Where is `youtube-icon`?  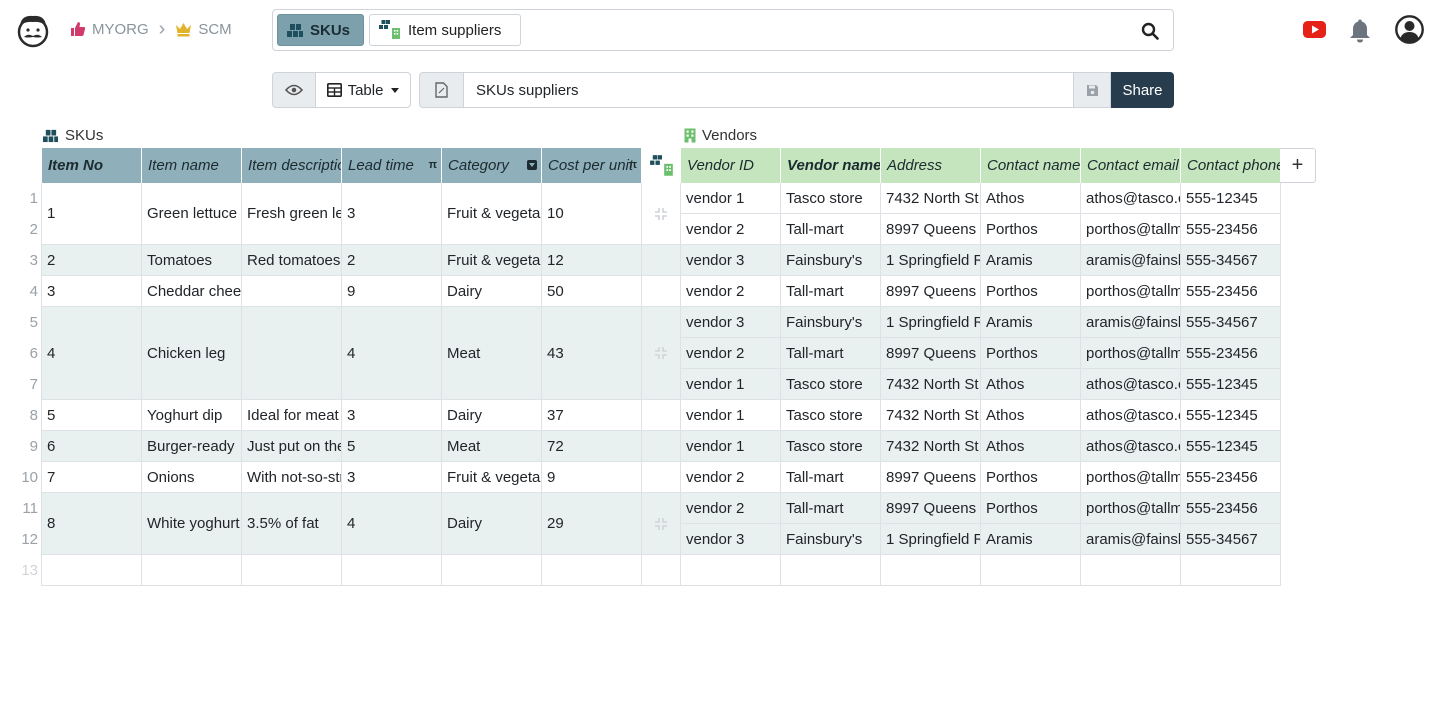
youtube-icon is located at coordinates (1314, 29).